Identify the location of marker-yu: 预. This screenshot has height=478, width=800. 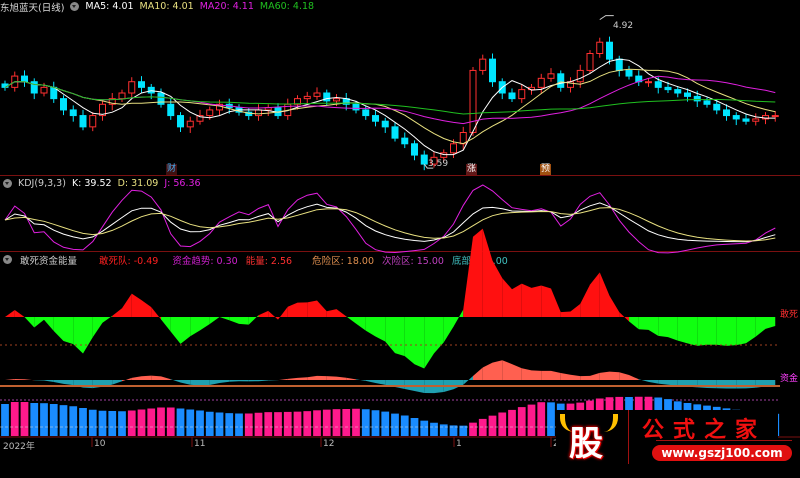
(546, 169).